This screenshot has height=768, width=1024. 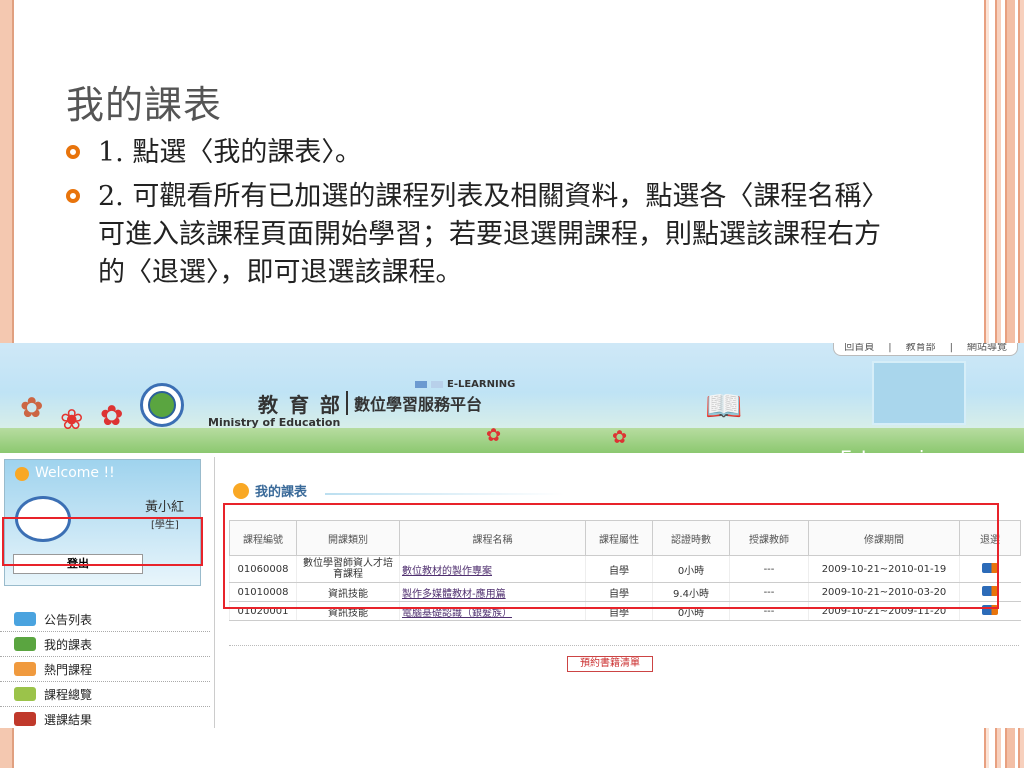 What do you see at coordinates (162, 405) in the screenshot?
I see `ministry-emblem-icon` at bounding box center [162, 405].